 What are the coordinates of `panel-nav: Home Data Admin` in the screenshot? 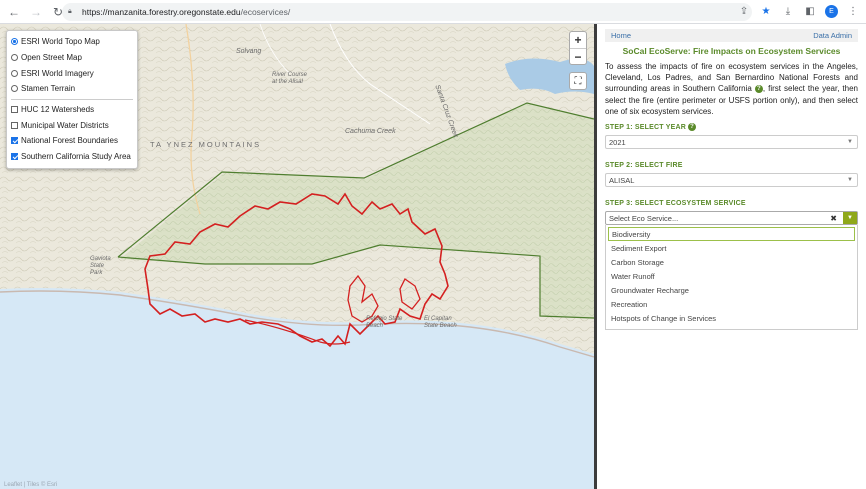 It's located at (731, 35).